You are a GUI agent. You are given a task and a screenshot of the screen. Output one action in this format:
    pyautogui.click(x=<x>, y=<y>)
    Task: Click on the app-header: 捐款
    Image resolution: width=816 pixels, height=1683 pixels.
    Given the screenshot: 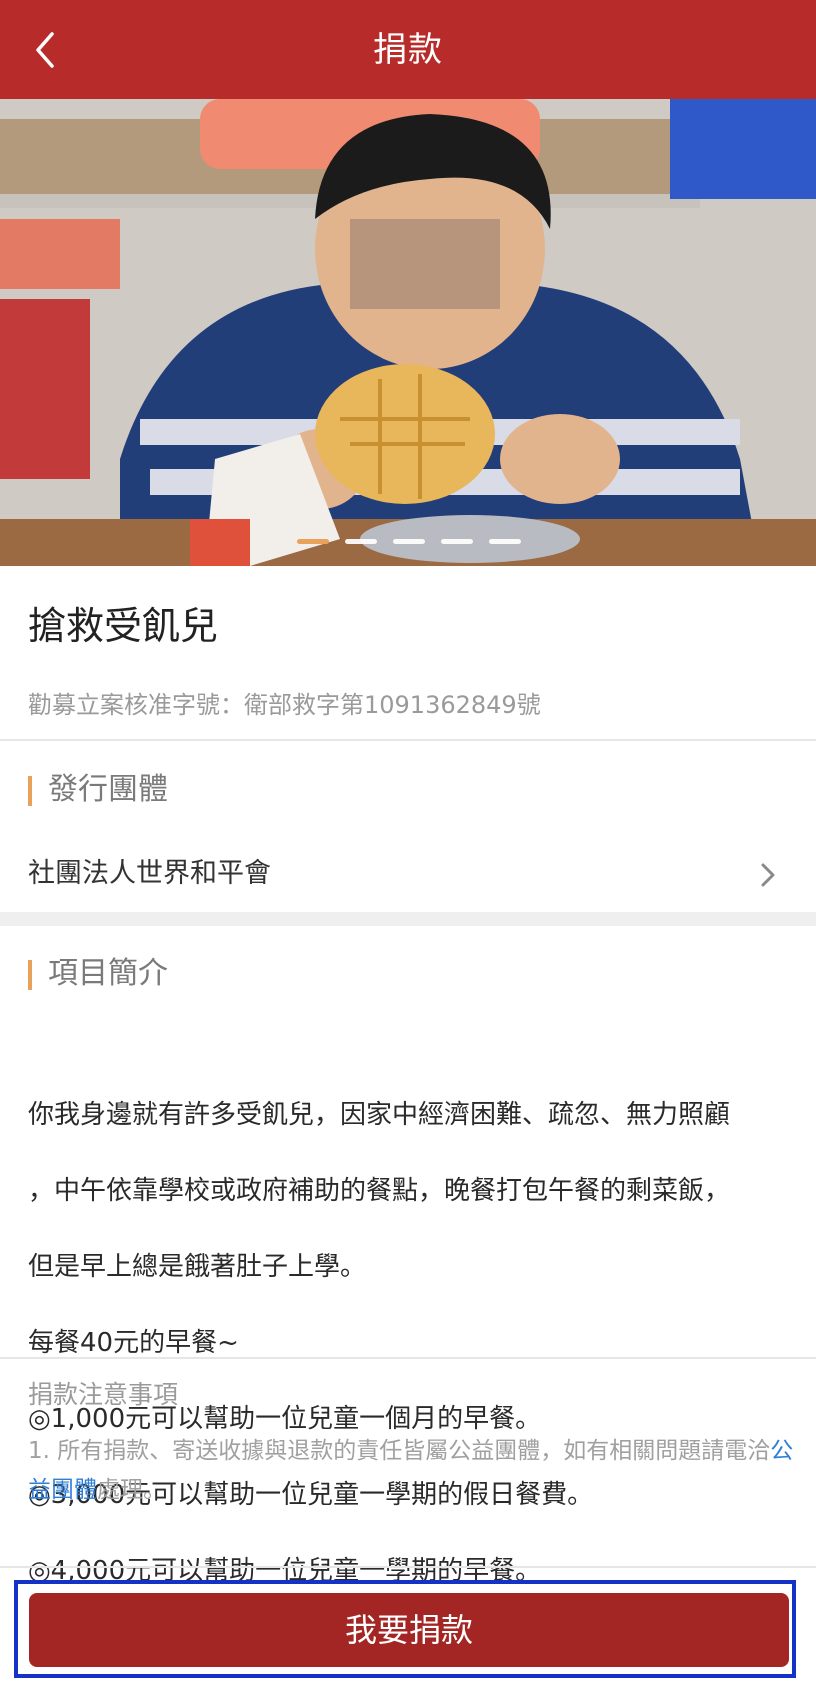 What is the action you would take?
    pyautogui.click(x=408, y=49)
    